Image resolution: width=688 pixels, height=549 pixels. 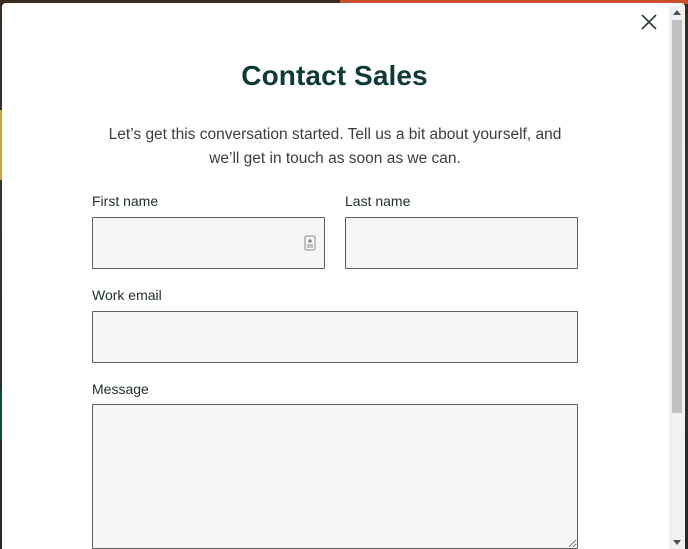 I want to click on last-name-input, so click(x=461, y=243).